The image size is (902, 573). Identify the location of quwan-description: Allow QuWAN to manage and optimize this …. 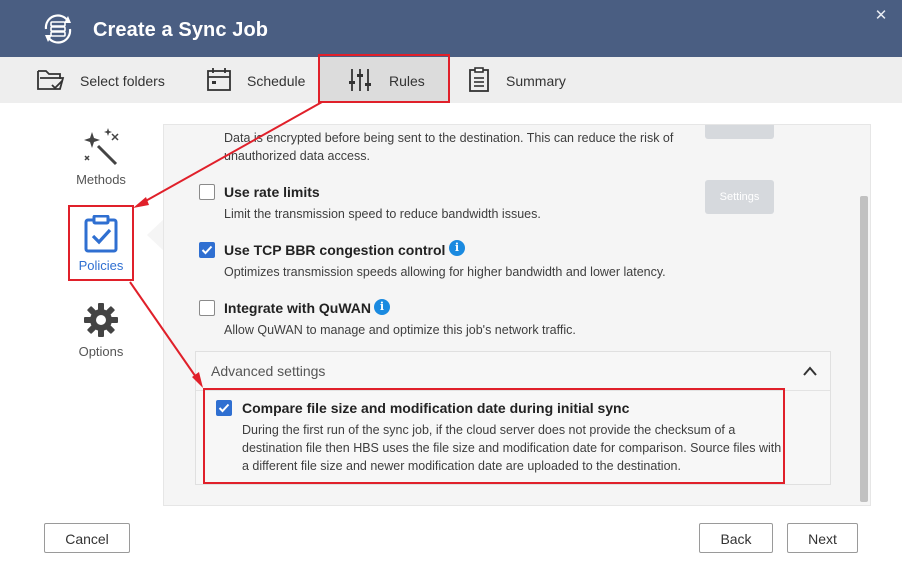
(400, 330).